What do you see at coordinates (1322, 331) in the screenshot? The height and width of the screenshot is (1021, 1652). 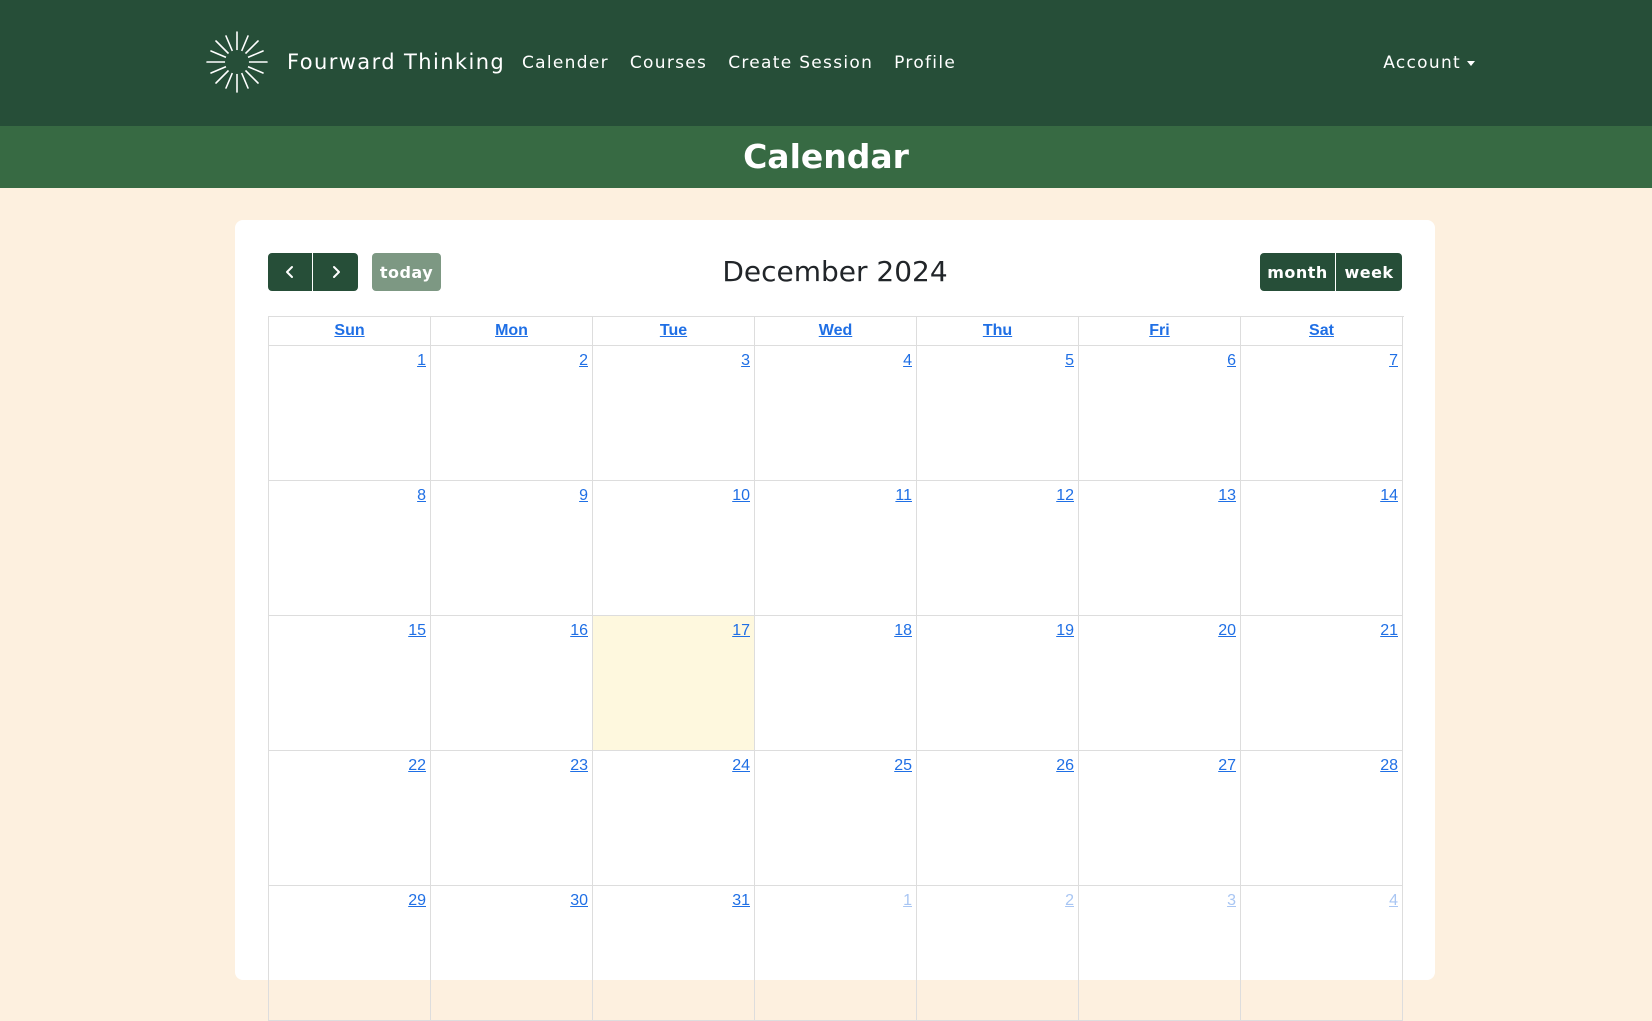 I see `weekday-sat: Sat` at bounding box center [1322, 331].